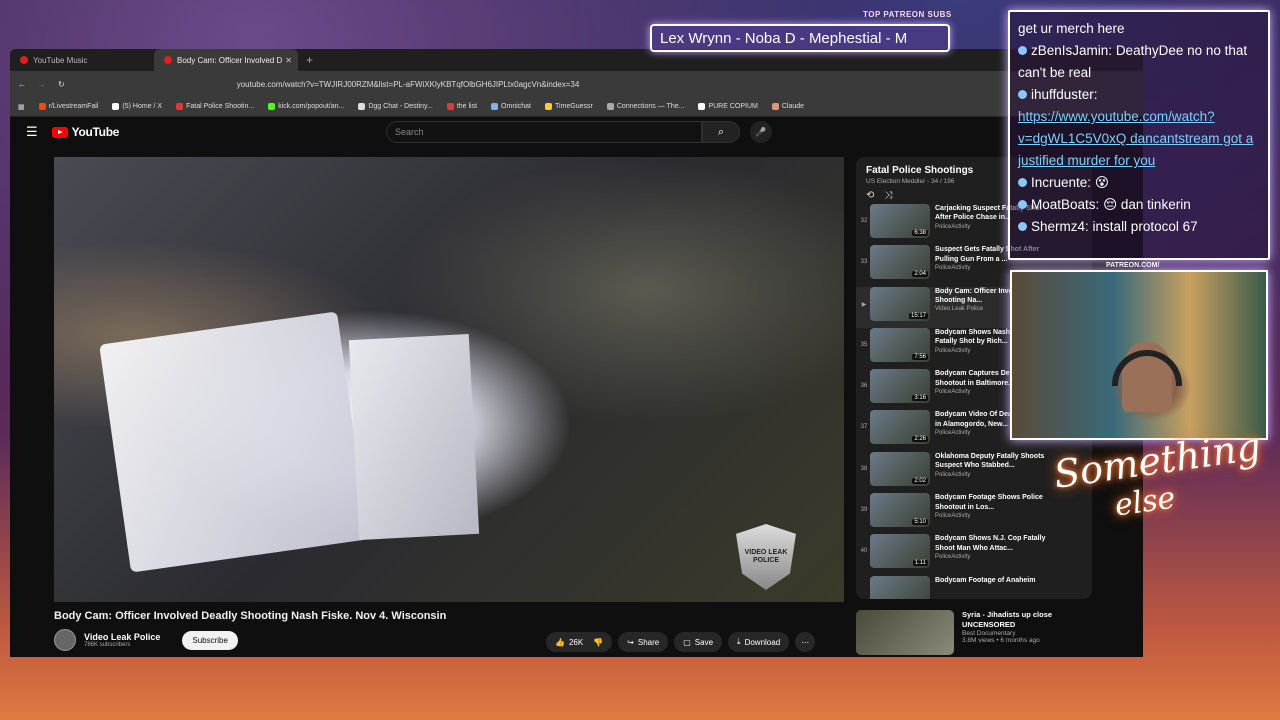 The width and height of the screenshot is (1280, 720). I want to click on subscriber-count: 786K subscribers, so click(107, 645).